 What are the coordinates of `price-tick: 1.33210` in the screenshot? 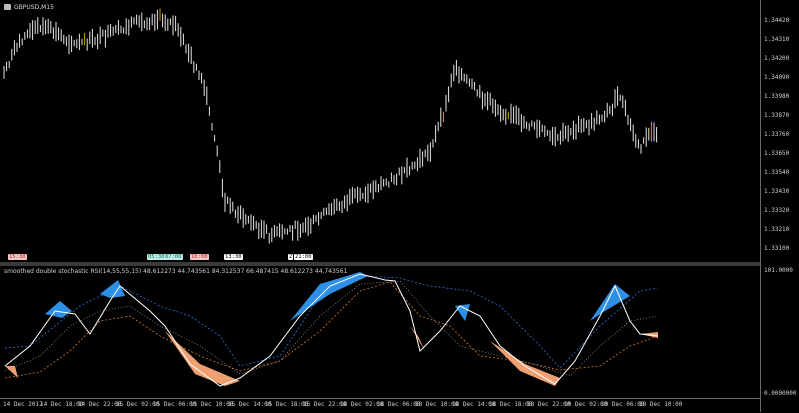 It's located at (777, 229).